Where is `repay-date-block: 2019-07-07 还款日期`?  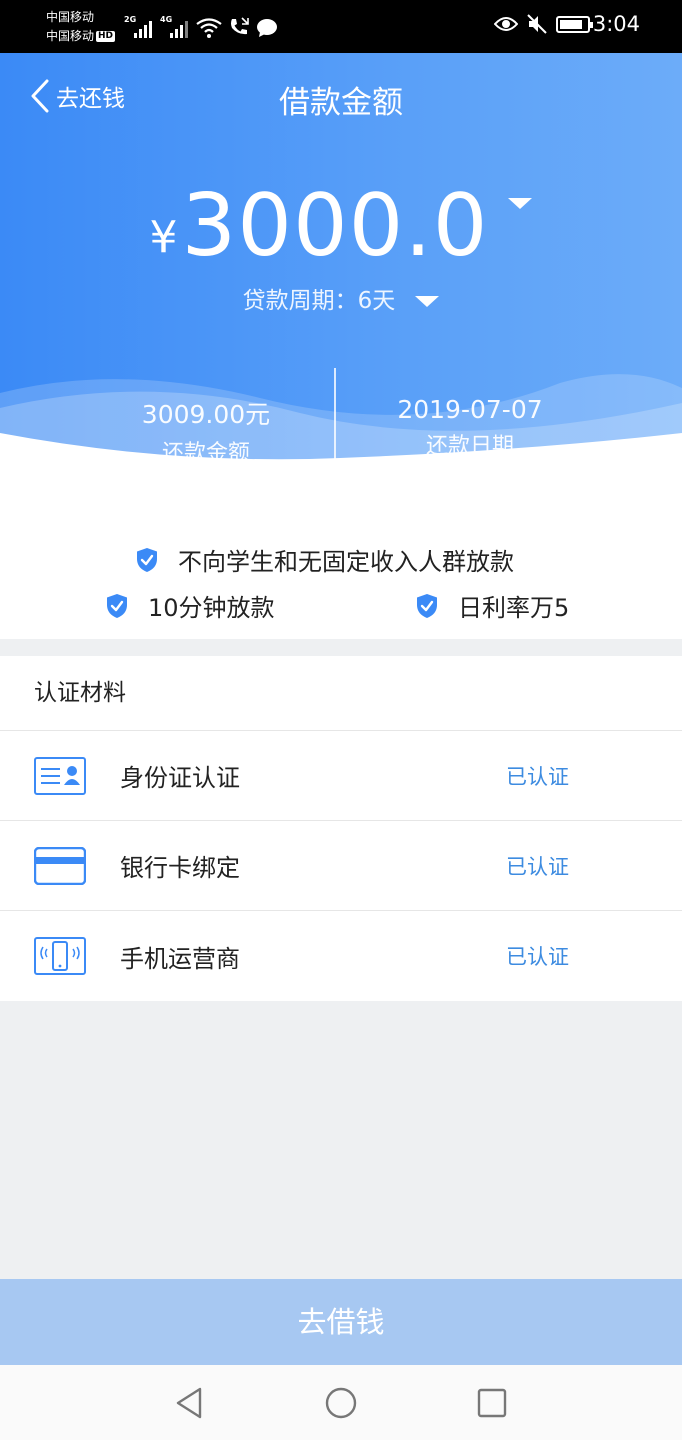
repay-date-block: 2019-07-07 还款日期 is located at coordinates (470, 427).